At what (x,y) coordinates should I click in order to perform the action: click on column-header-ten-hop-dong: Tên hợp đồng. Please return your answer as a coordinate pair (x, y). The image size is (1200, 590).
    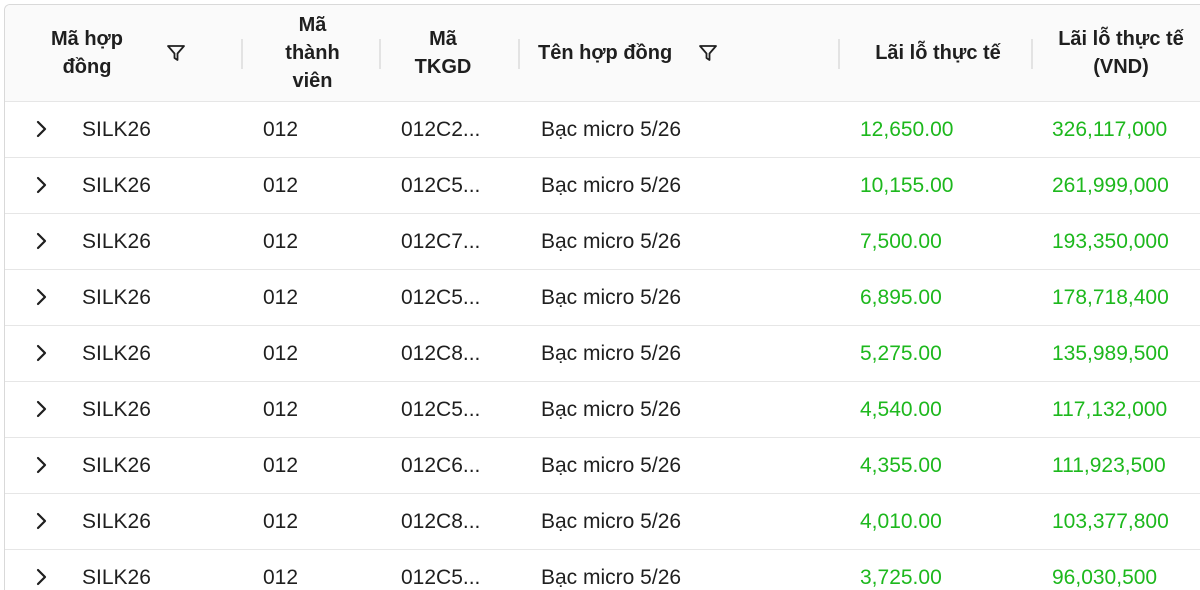
    Looking at the image, I should click on (618, 53).